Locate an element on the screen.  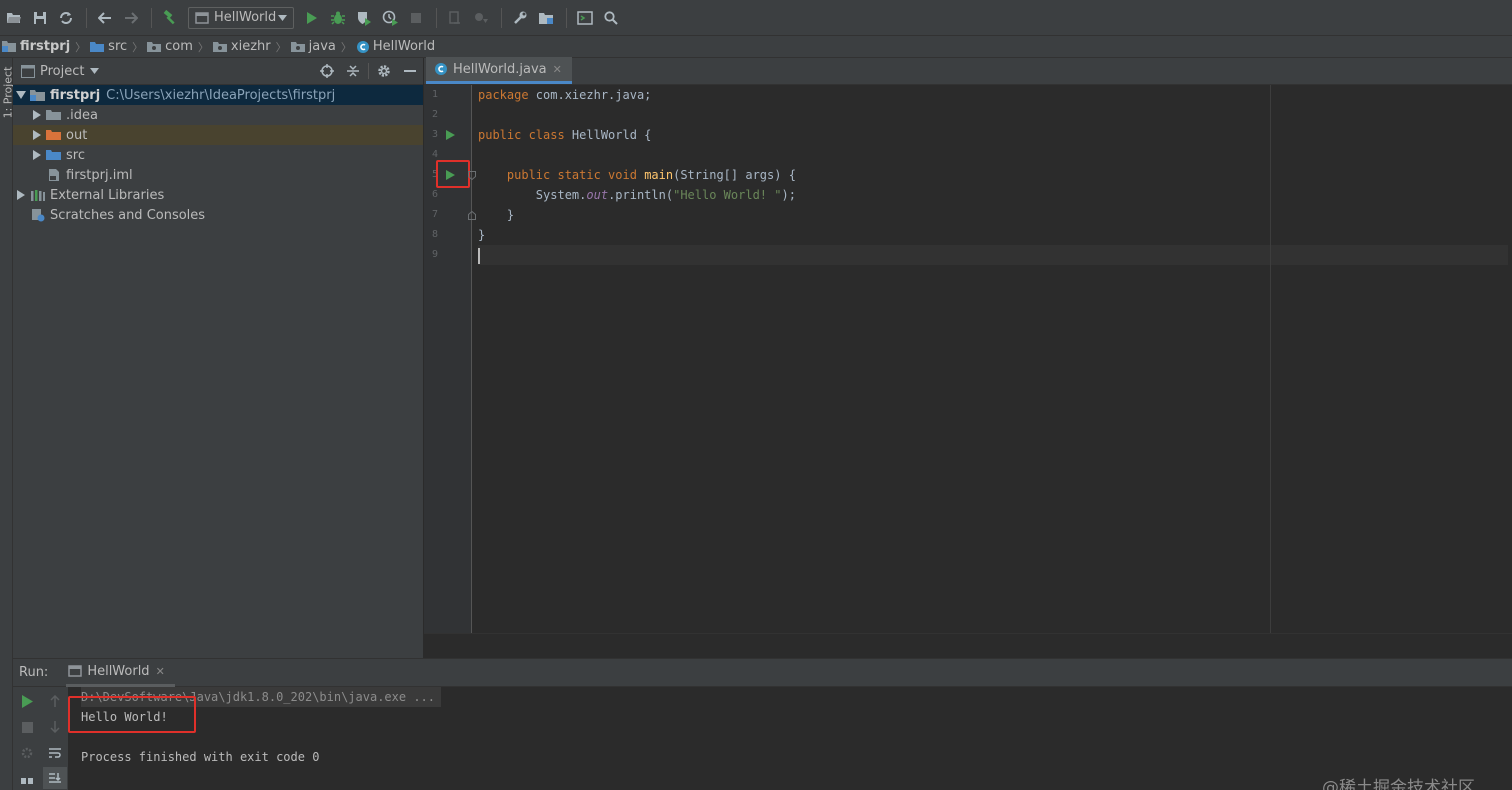
tree-item-label: out is located at coordinates (77, 135).